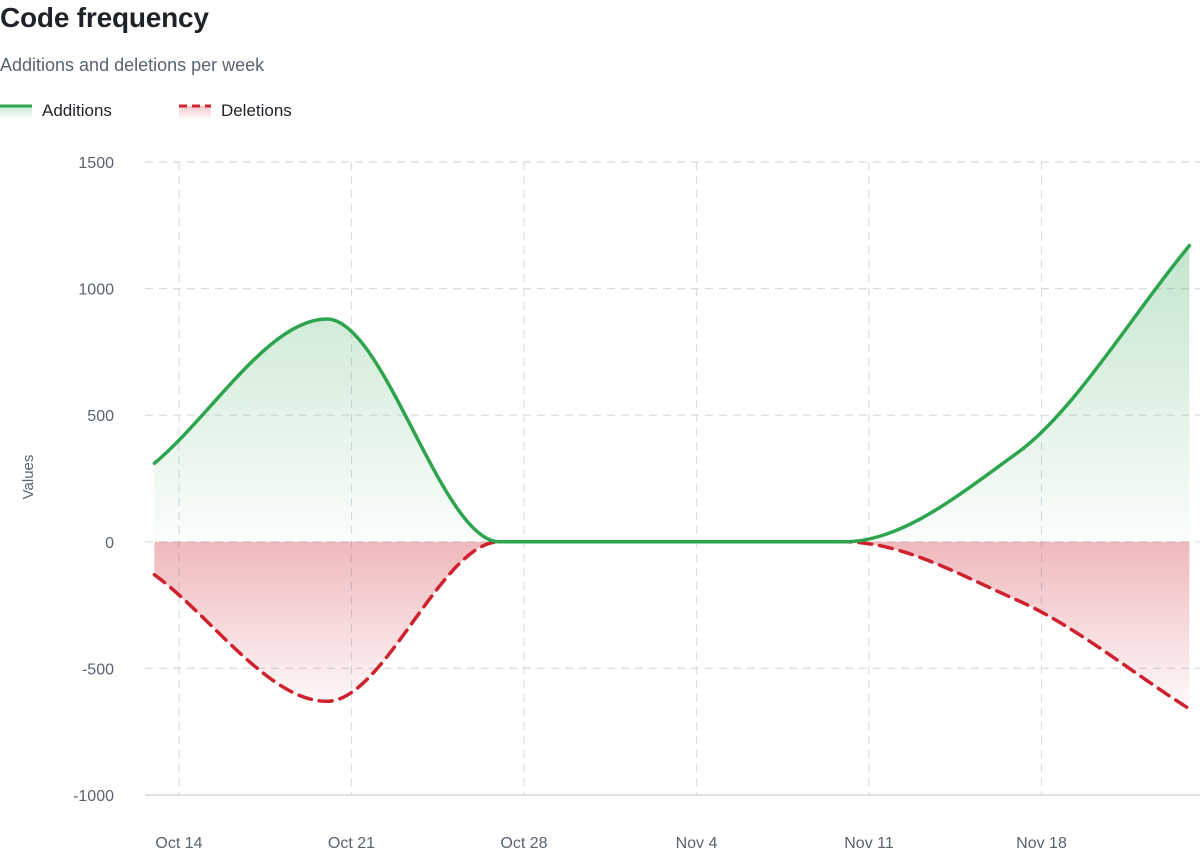 The width and height of the screenshot is (1200, 864). Describe the element at coordinates (28, 477) in the screenshot. I see `y-axis-label: Values` at that location.